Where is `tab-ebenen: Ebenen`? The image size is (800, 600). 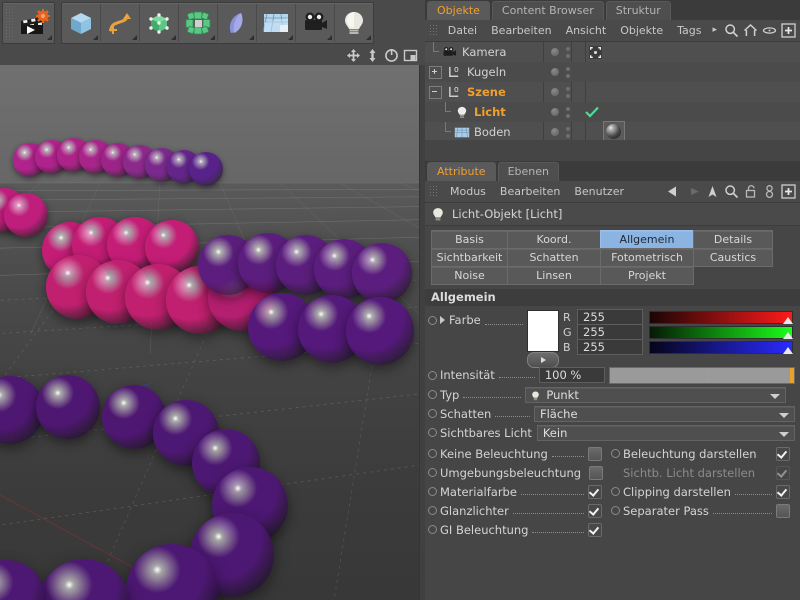
tab-ebenen: Ebenen is located at coordinates (528, 171).